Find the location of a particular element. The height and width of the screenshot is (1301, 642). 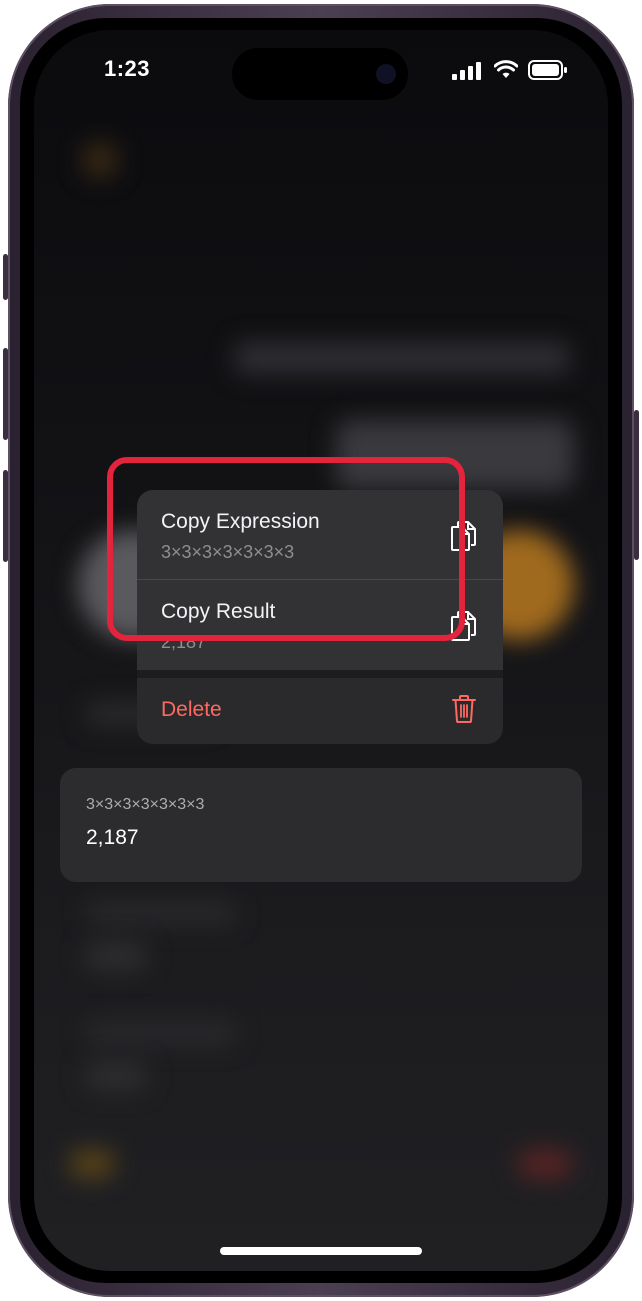

trash-icon is located at coordinates (464, 709).